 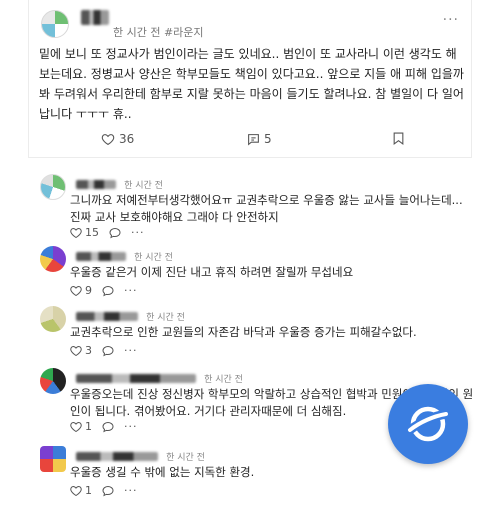 I want to click on app-logo-icon, so click(x=428, y=424).